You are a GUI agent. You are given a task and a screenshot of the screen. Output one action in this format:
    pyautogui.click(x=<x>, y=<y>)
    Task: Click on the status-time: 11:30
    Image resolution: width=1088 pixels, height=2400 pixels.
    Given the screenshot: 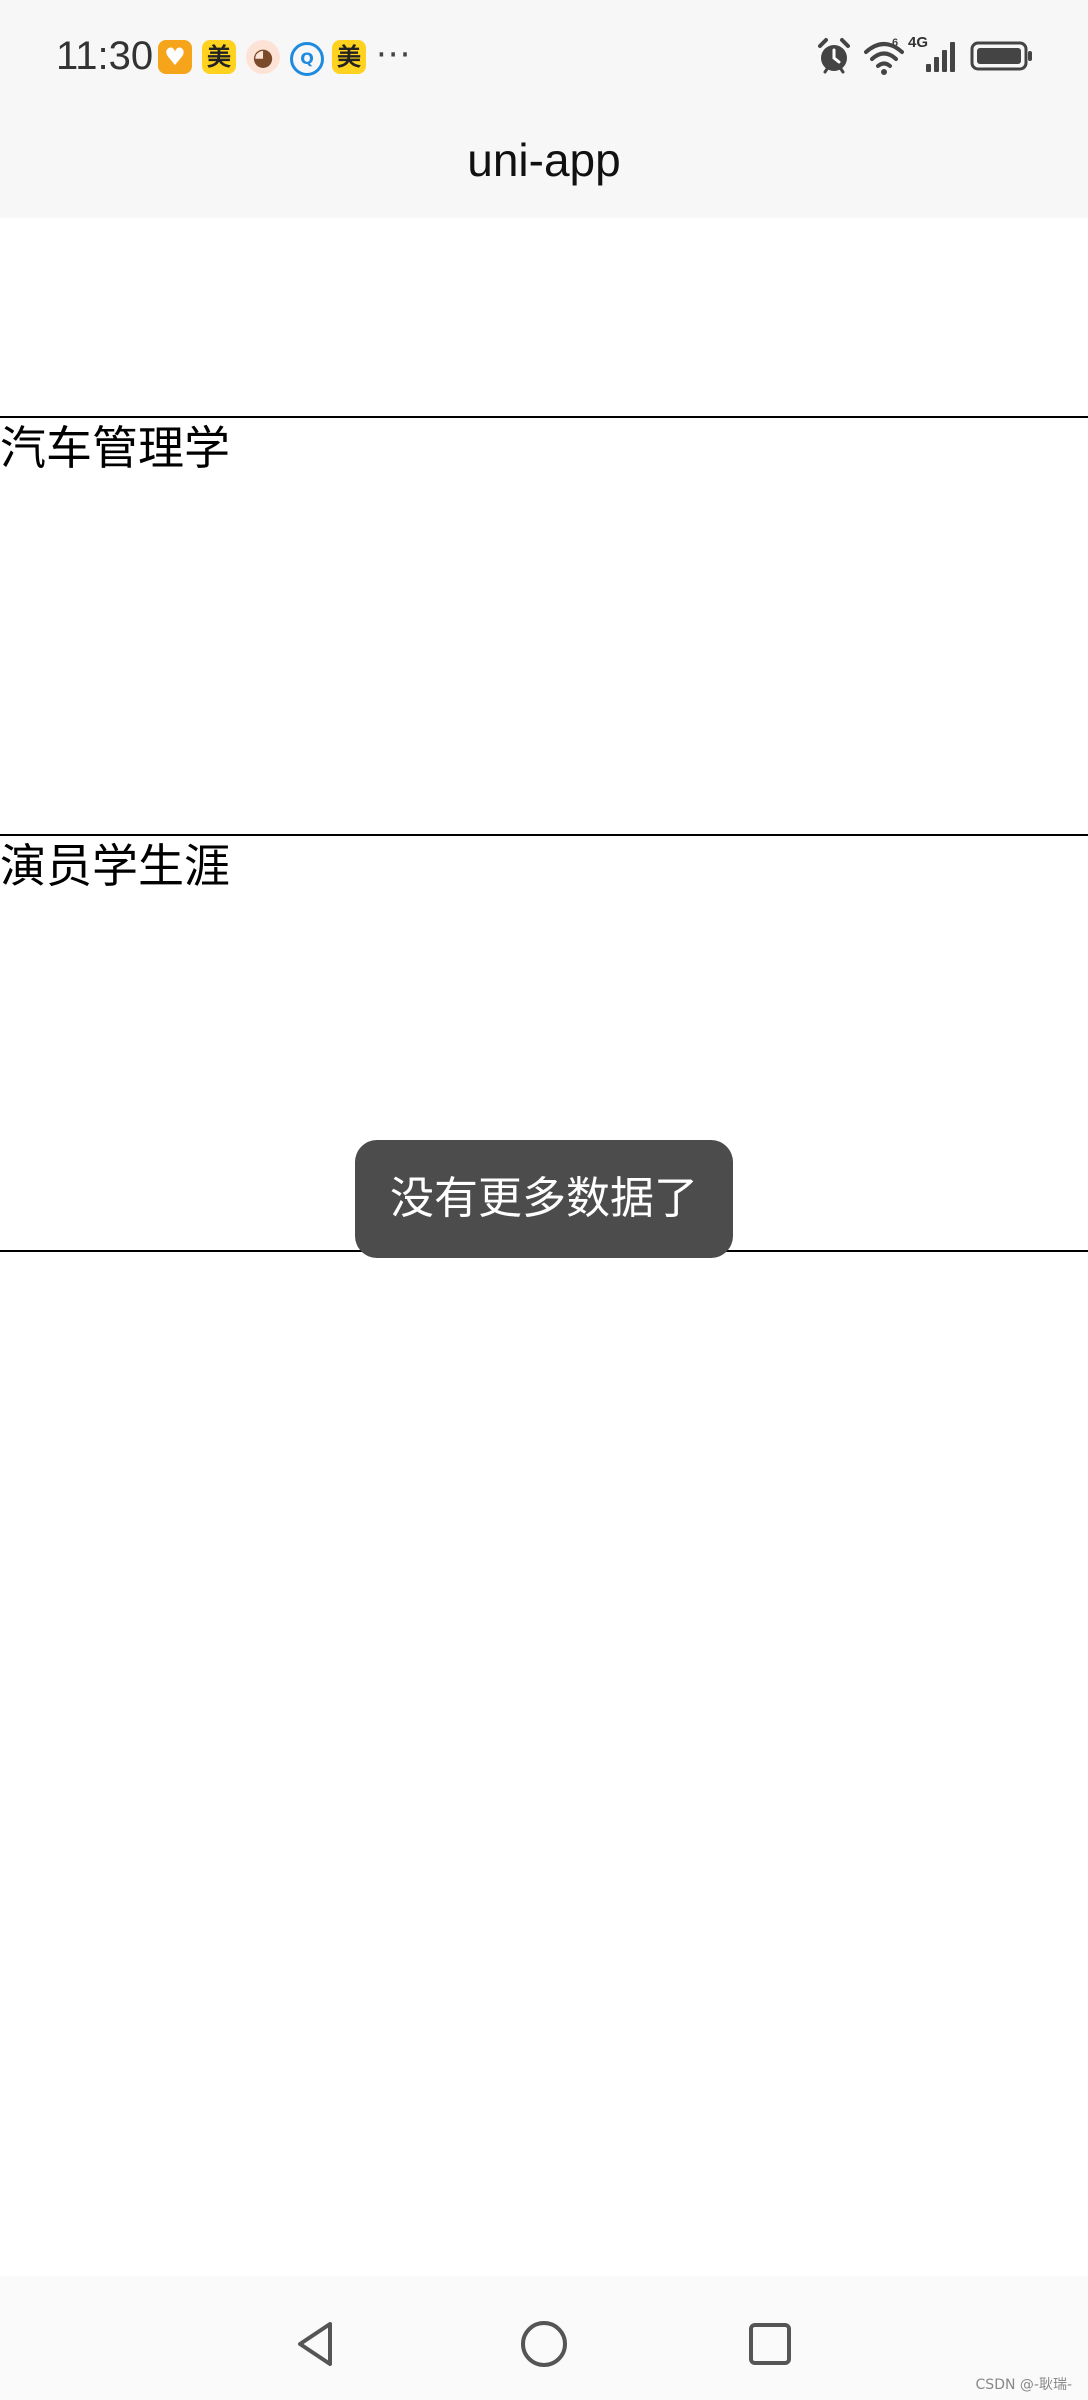 What is the action you would take?
    pyautogui.click(x=105, y=56)
    